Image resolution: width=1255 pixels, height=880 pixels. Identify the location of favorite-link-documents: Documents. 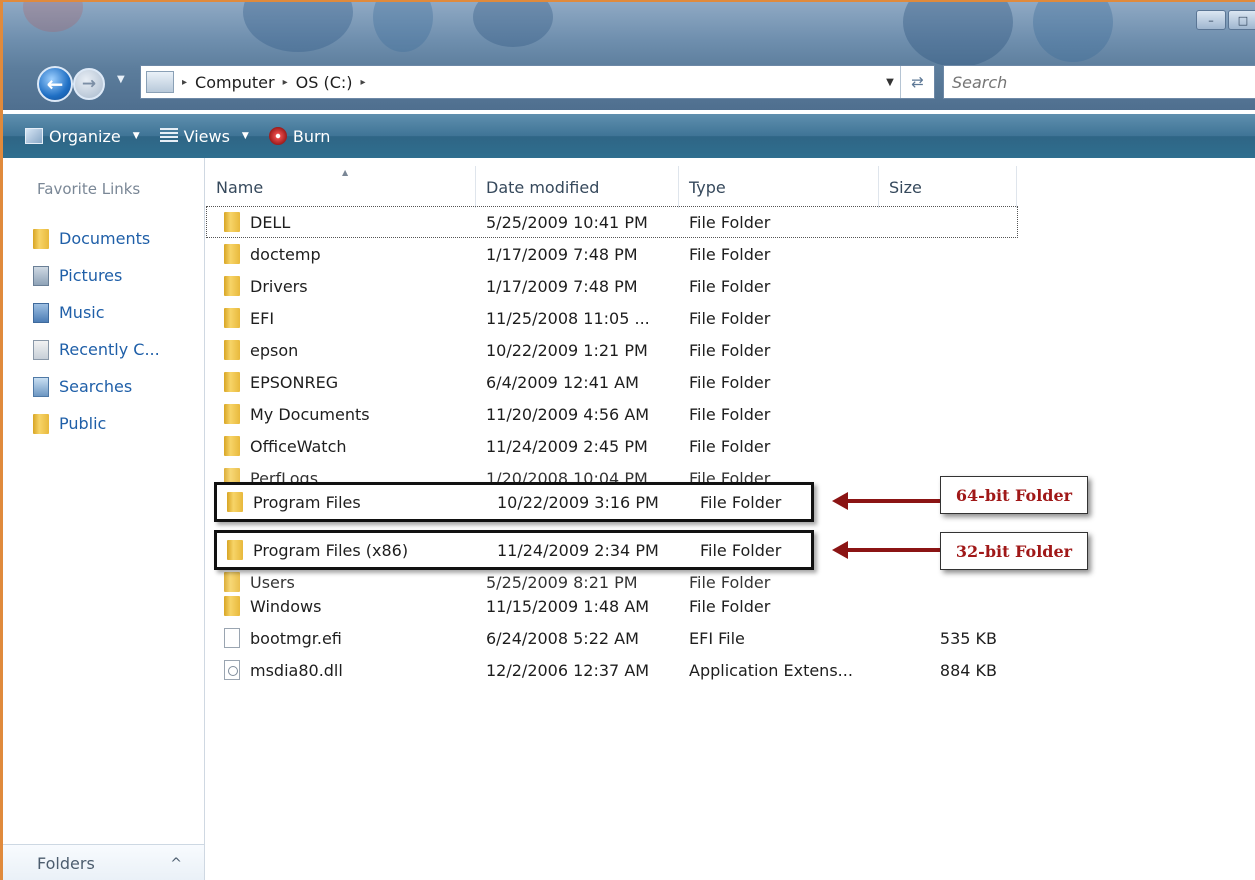
(96, 238).